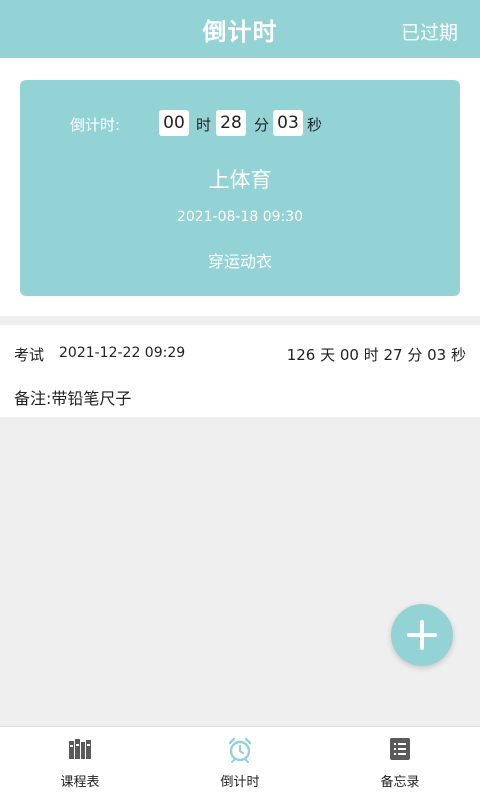 The height and width of the screenshot is (801, 480). What do you see at coordinates (400, 749) in the screenshot?
I see `notes-icon` at bounding box center [400, 749].